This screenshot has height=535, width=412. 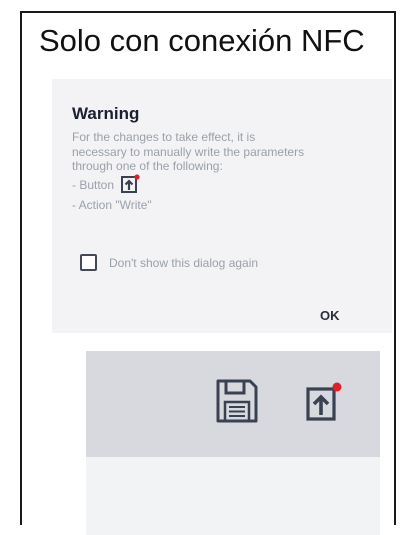 What do you see at coordinates (164, 137) in the screenshot?
I see `dialog-message-line: For the changes to take effect, it is` at bounding box center [164, 137].